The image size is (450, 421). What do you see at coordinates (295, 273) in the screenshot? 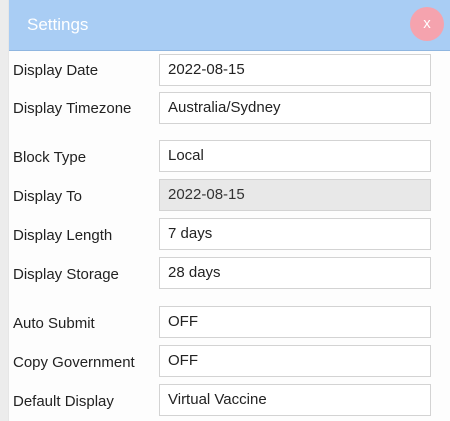
I see `display-storage-field: 28 days` at bounding box center [295, 273].